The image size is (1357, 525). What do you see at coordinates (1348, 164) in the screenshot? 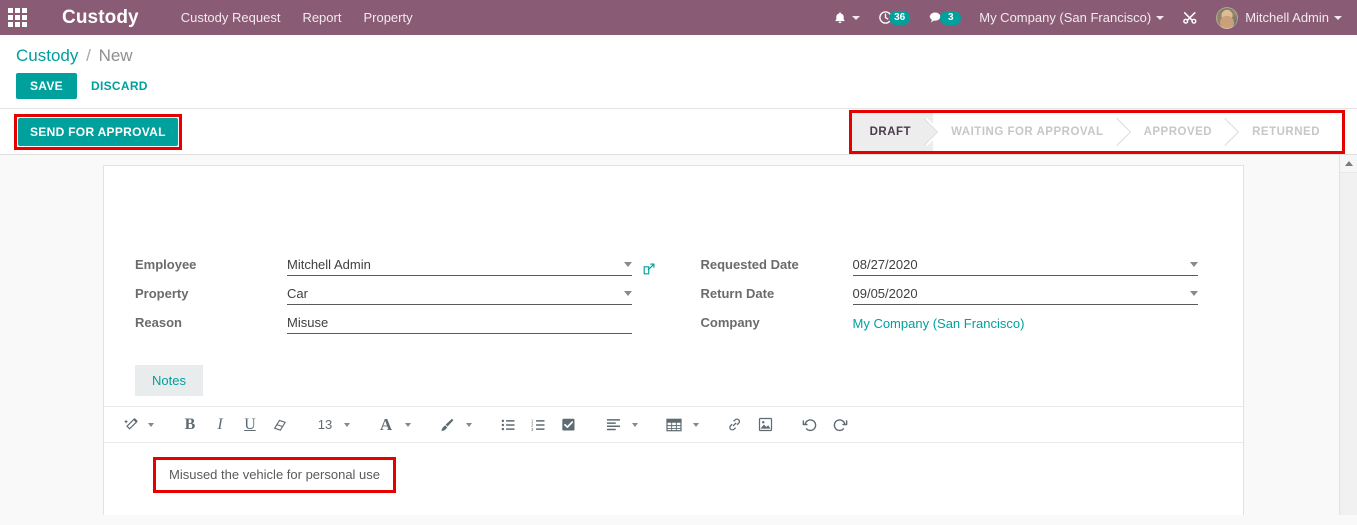
I see `scroll-up-arrow-icon` at bounding box center [1348, 164].